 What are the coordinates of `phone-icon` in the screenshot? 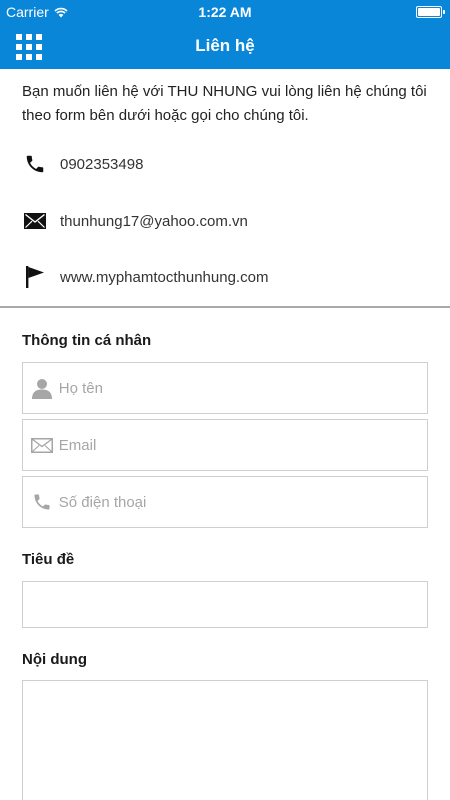 It's located at (35, 164).